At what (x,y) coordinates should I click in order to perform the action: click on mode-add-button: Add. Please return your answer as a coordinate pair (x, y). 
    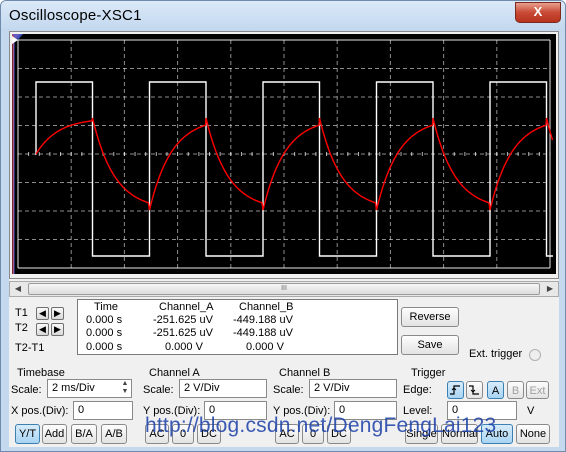
    Looking at the image, I should click on (54, 434).